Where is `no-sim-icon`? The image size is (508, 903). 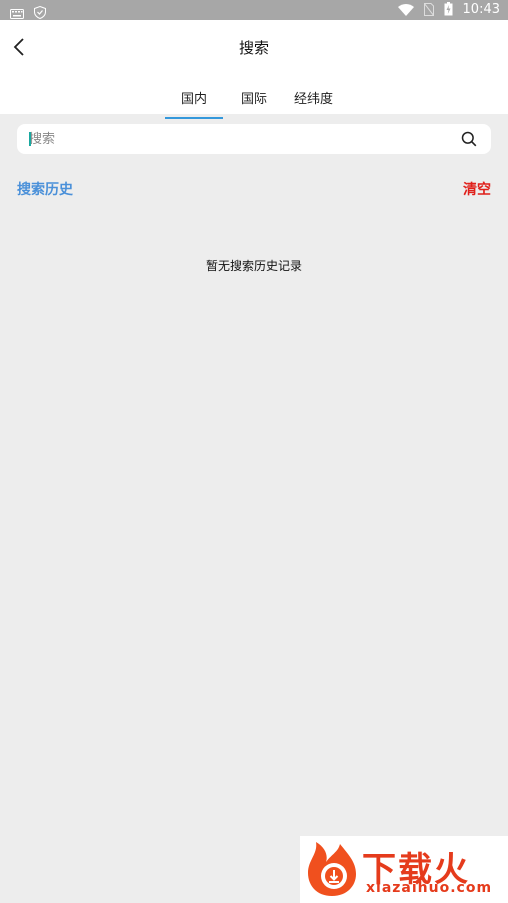 no-sim-icon is located at coordinates (428, 10).